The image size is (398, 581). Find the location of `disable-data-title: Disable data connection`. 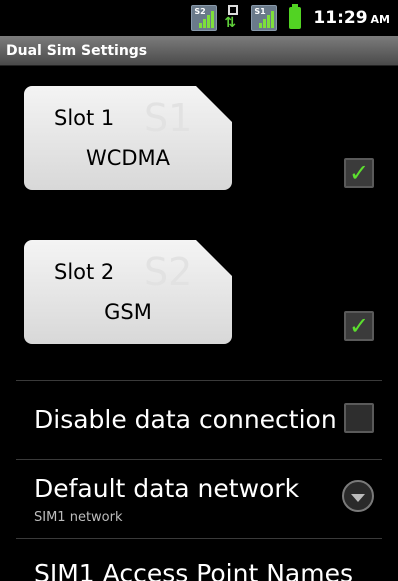

disable-data-title: Disable data connection is located at coordinates (185, 419).